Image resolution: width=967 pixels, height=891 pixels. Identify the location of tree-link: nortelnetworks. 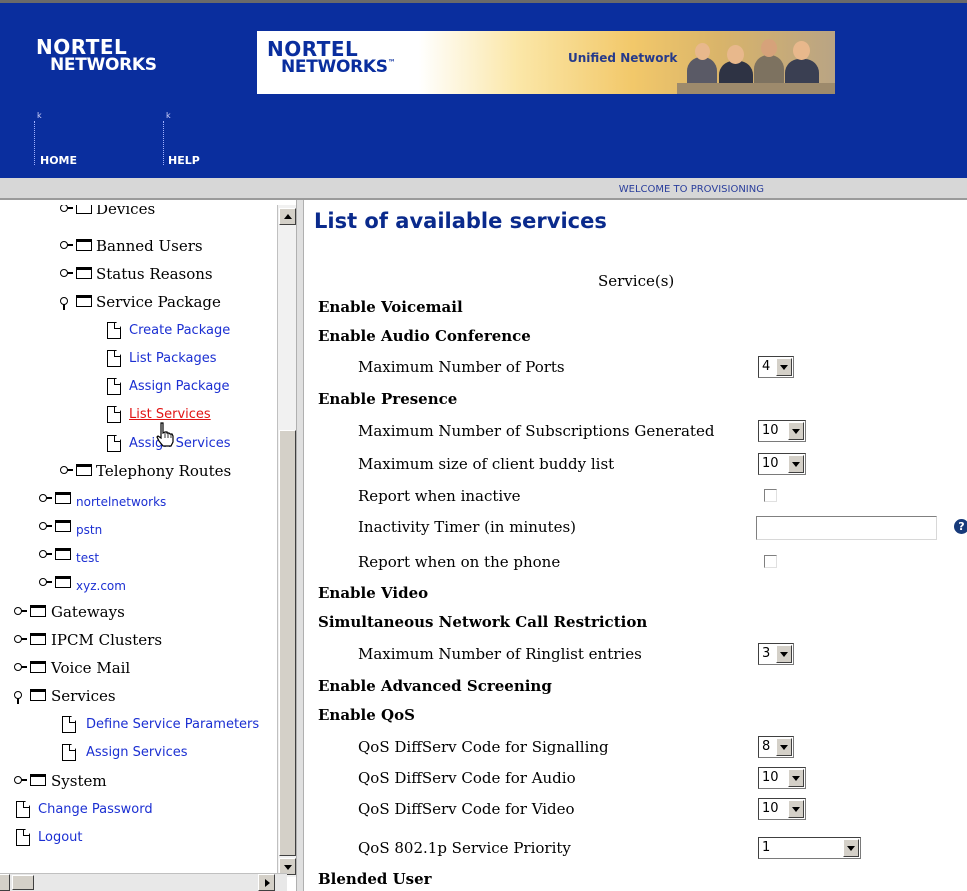
(121, 502).